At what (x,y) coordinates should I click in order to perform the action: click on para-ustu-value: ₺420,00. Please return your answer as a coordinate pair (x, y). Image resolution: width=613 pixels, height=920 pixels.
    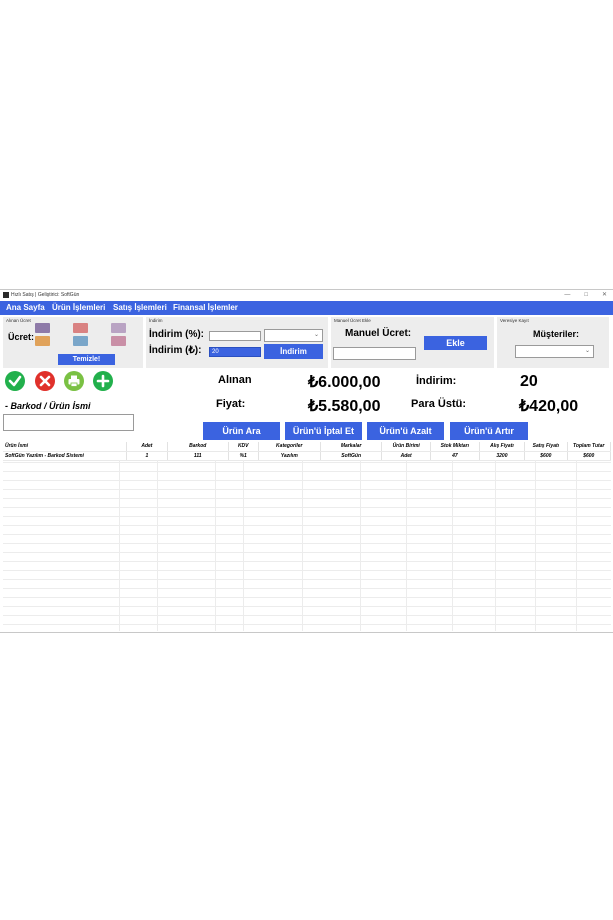
    Looking at the image, I should click on (549, 406).